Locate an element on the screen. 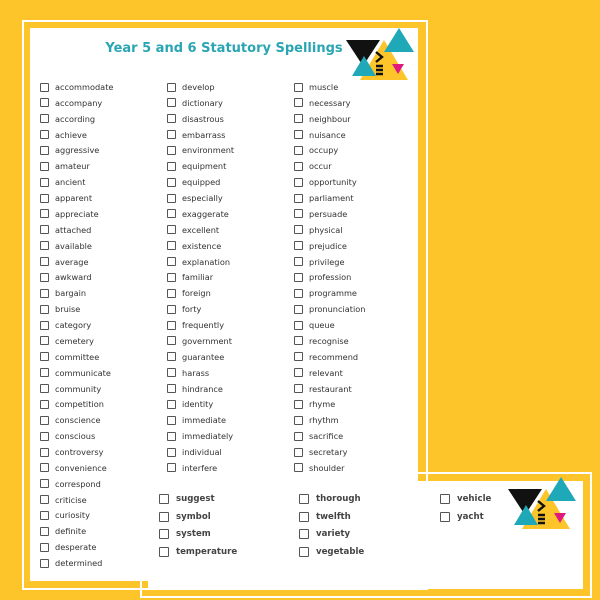  spelling-item: excellent is located at coordinates (193, 230).